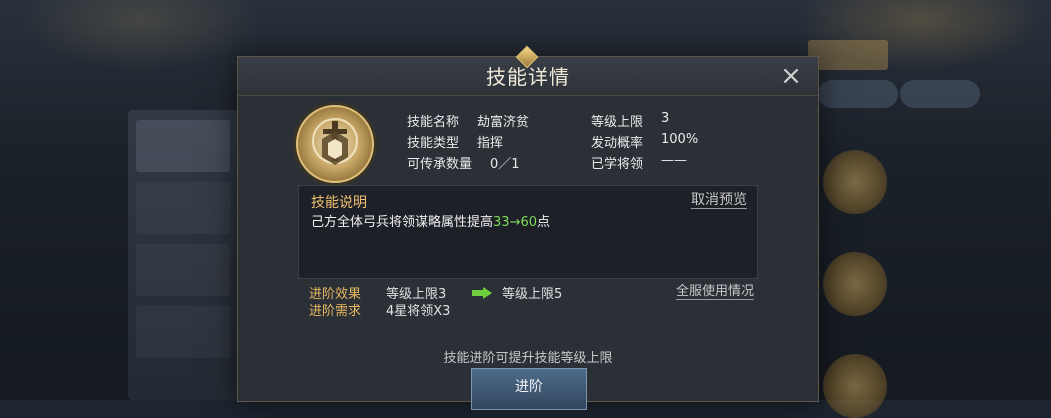  I want to click on inherit-count-label: 可传承数量, so click(440, 164).